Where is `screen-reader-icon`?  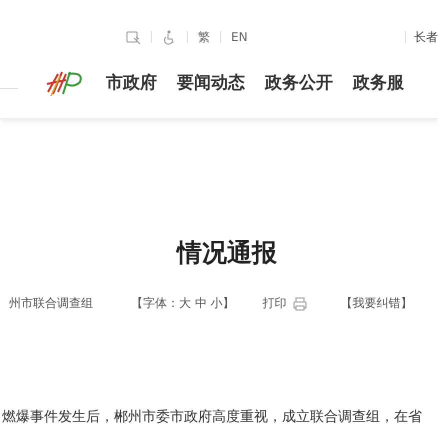 screen-reader-icon is located at coordinates (133, 37).